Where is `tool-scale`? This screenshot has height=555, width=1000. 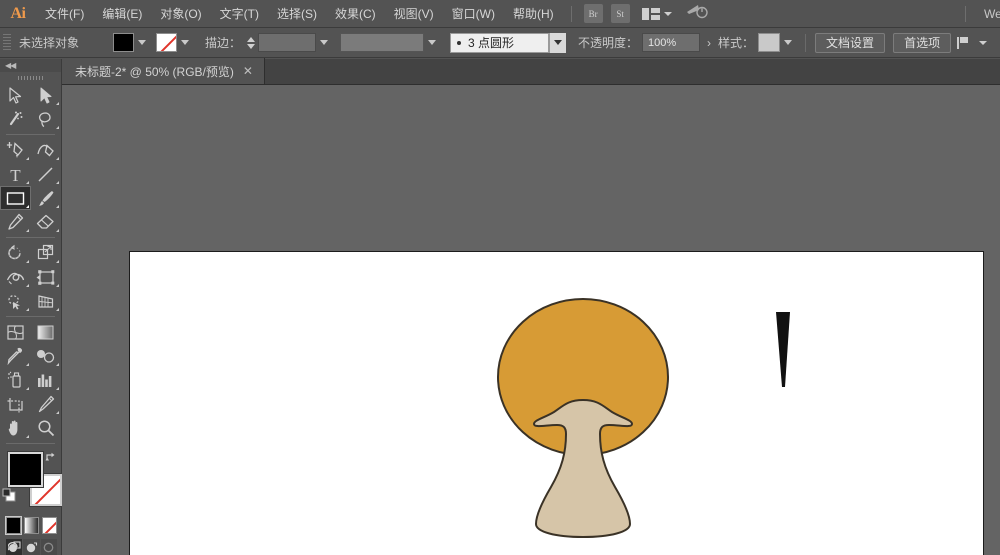 tool-scale is located at coordinates (46, 253).